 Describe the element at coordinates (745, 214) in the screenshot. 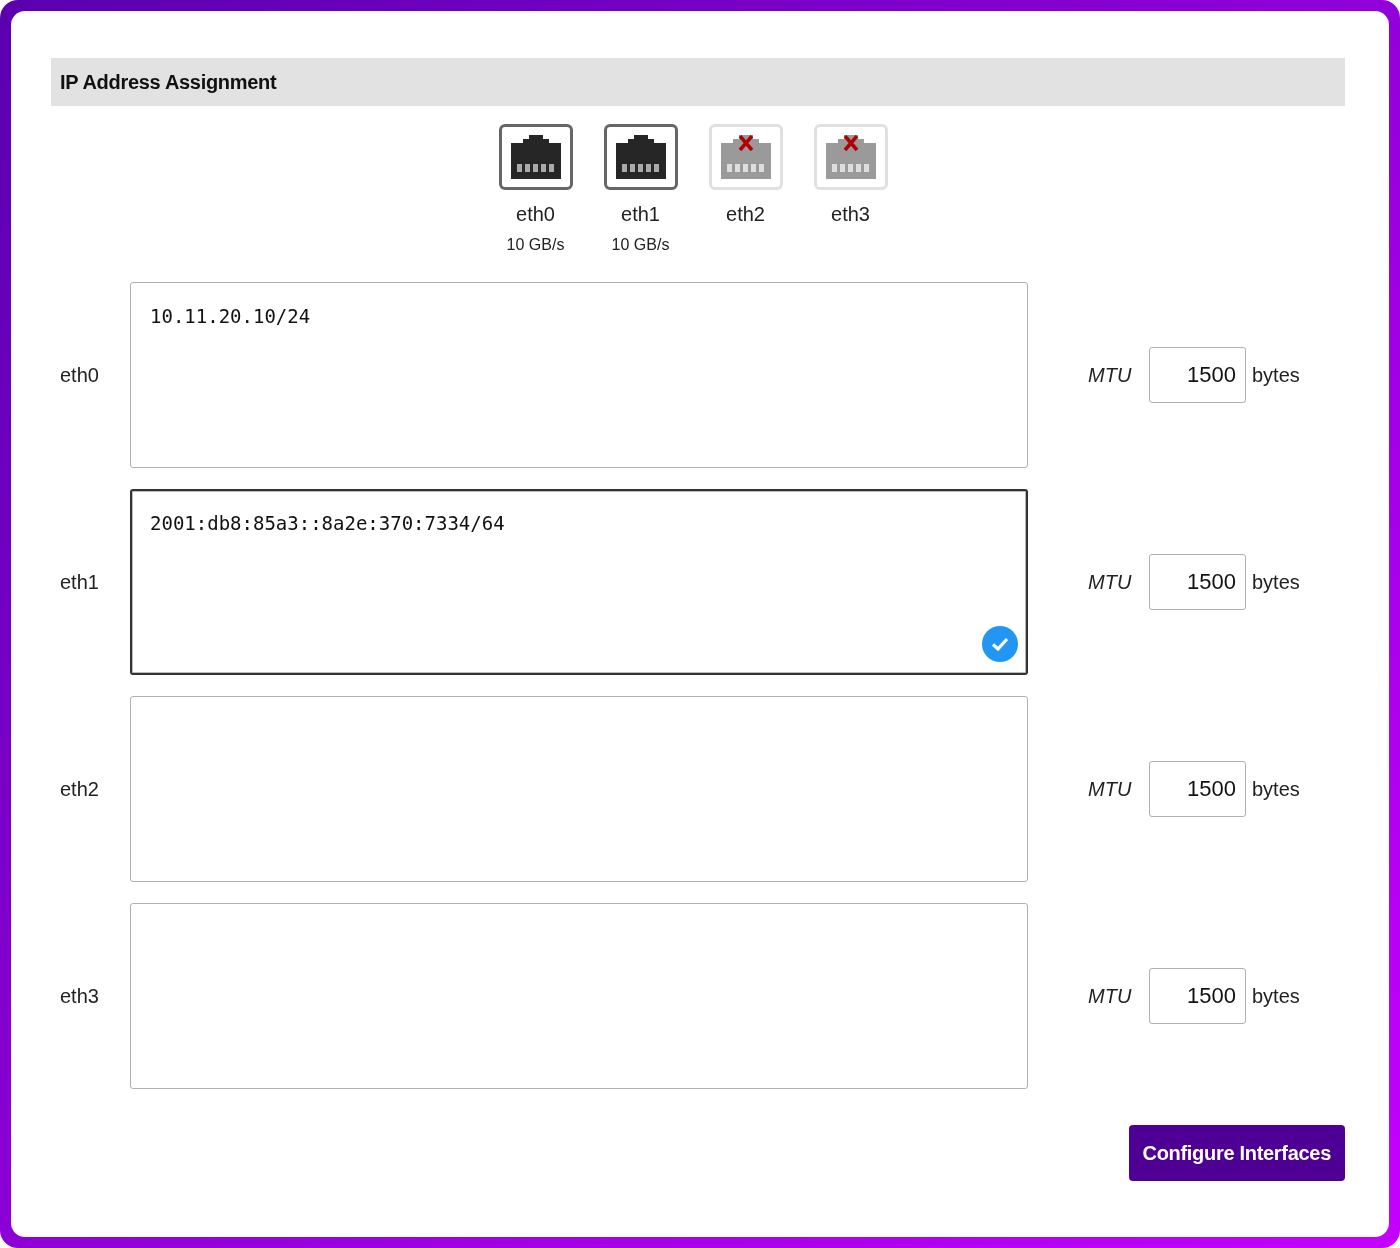

I see `port-name: eth2` at that location.